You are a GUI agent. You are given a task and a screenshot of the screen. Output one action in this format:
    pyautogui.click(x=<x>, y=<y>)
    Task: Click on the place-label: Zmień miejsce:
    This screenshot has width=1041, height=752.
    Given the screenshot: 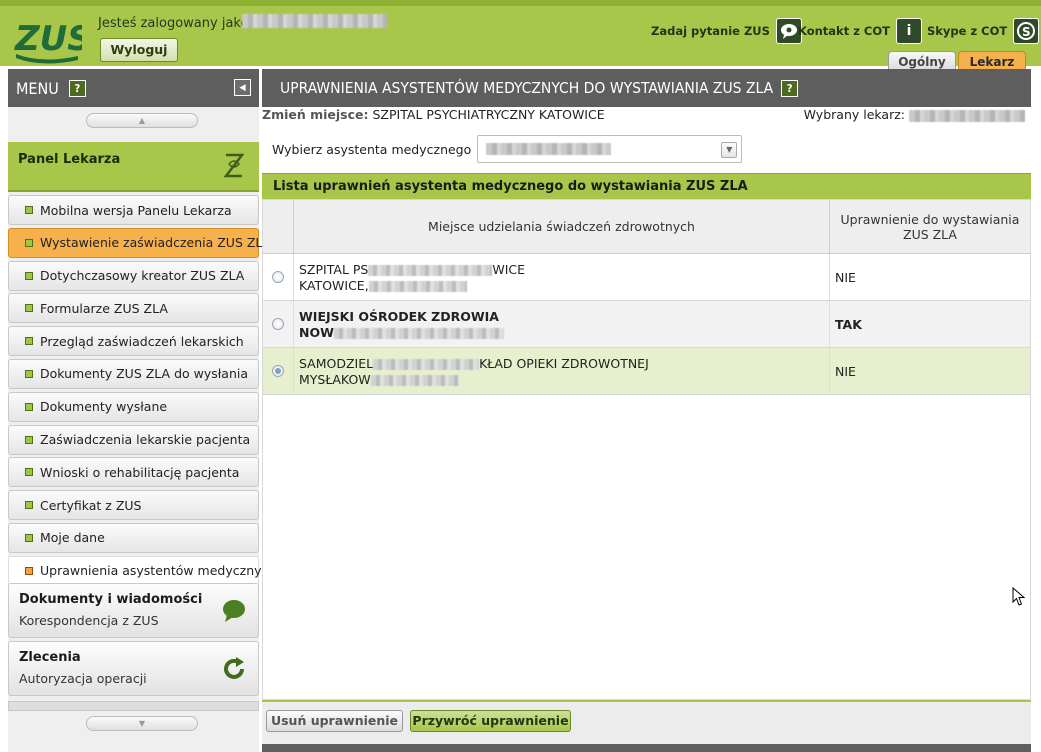 What is the action you would take?
    pyautogui.click(x=315, y=114)
    